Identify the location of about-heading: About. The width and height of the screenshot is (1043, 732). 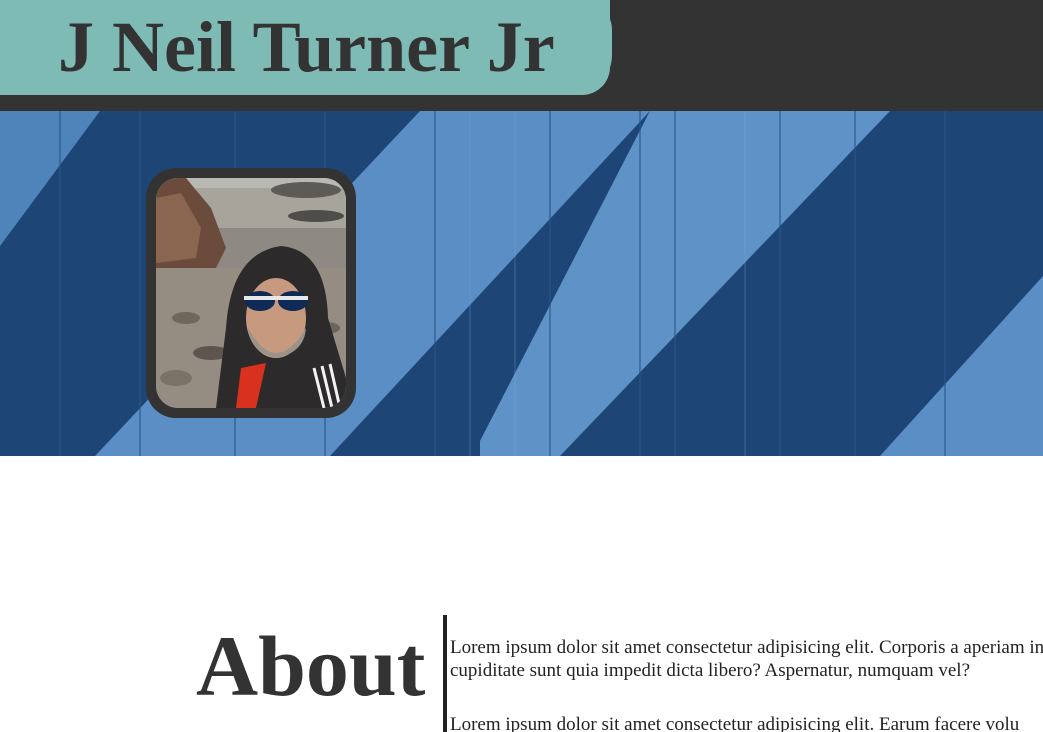
(311, 666).